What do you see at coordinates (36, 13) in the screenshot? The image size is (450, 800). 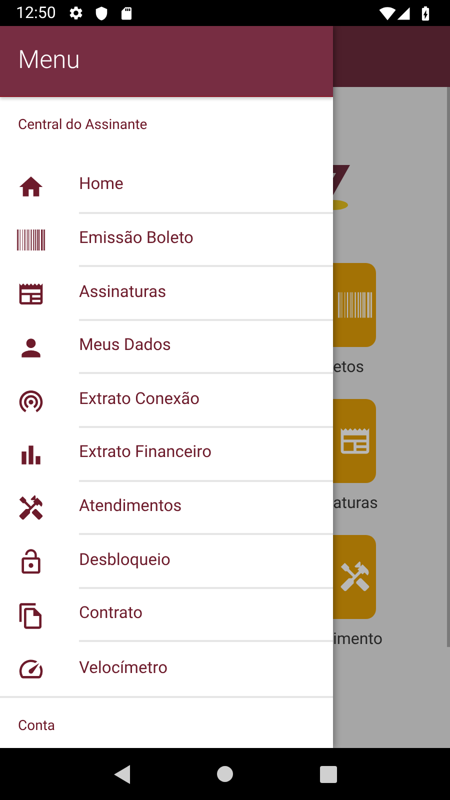 I see `clock: 12:50` at bounding box center [36, 13].